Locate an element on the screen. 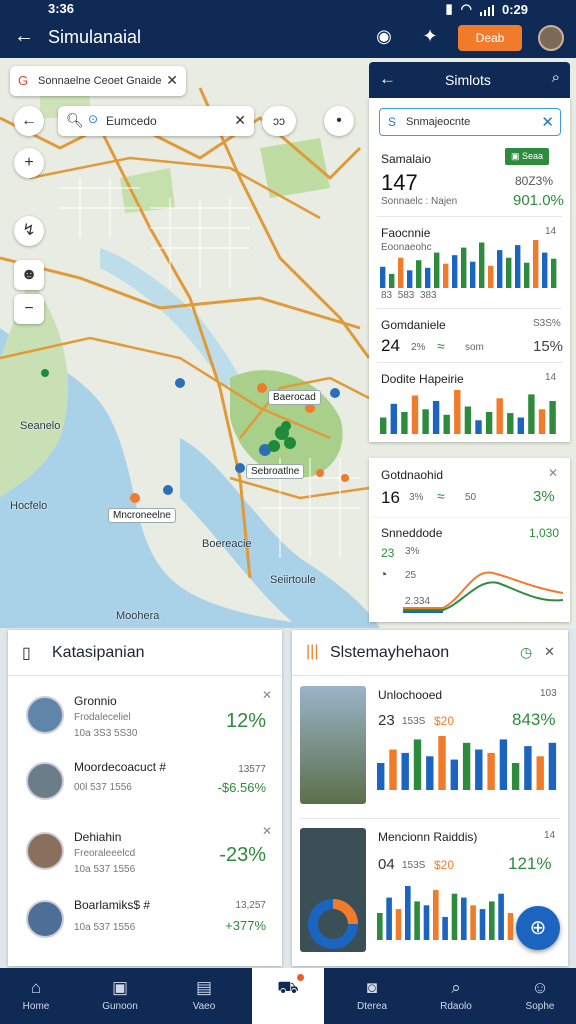 The height and width of the screenshot is (1024, 576). item-sub: Freoraleeelcd is located at coordinates (105, 853).